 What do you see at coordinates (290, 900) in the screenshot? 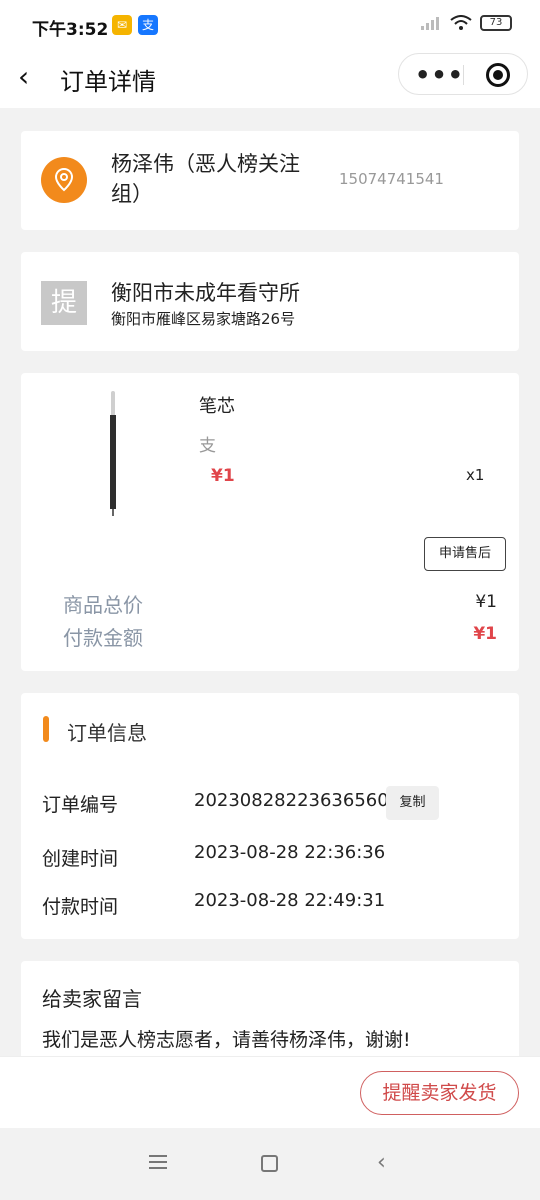
I see `paid-time-value: 2023-08-28 22:49:31` at bounding box center [290, 900].